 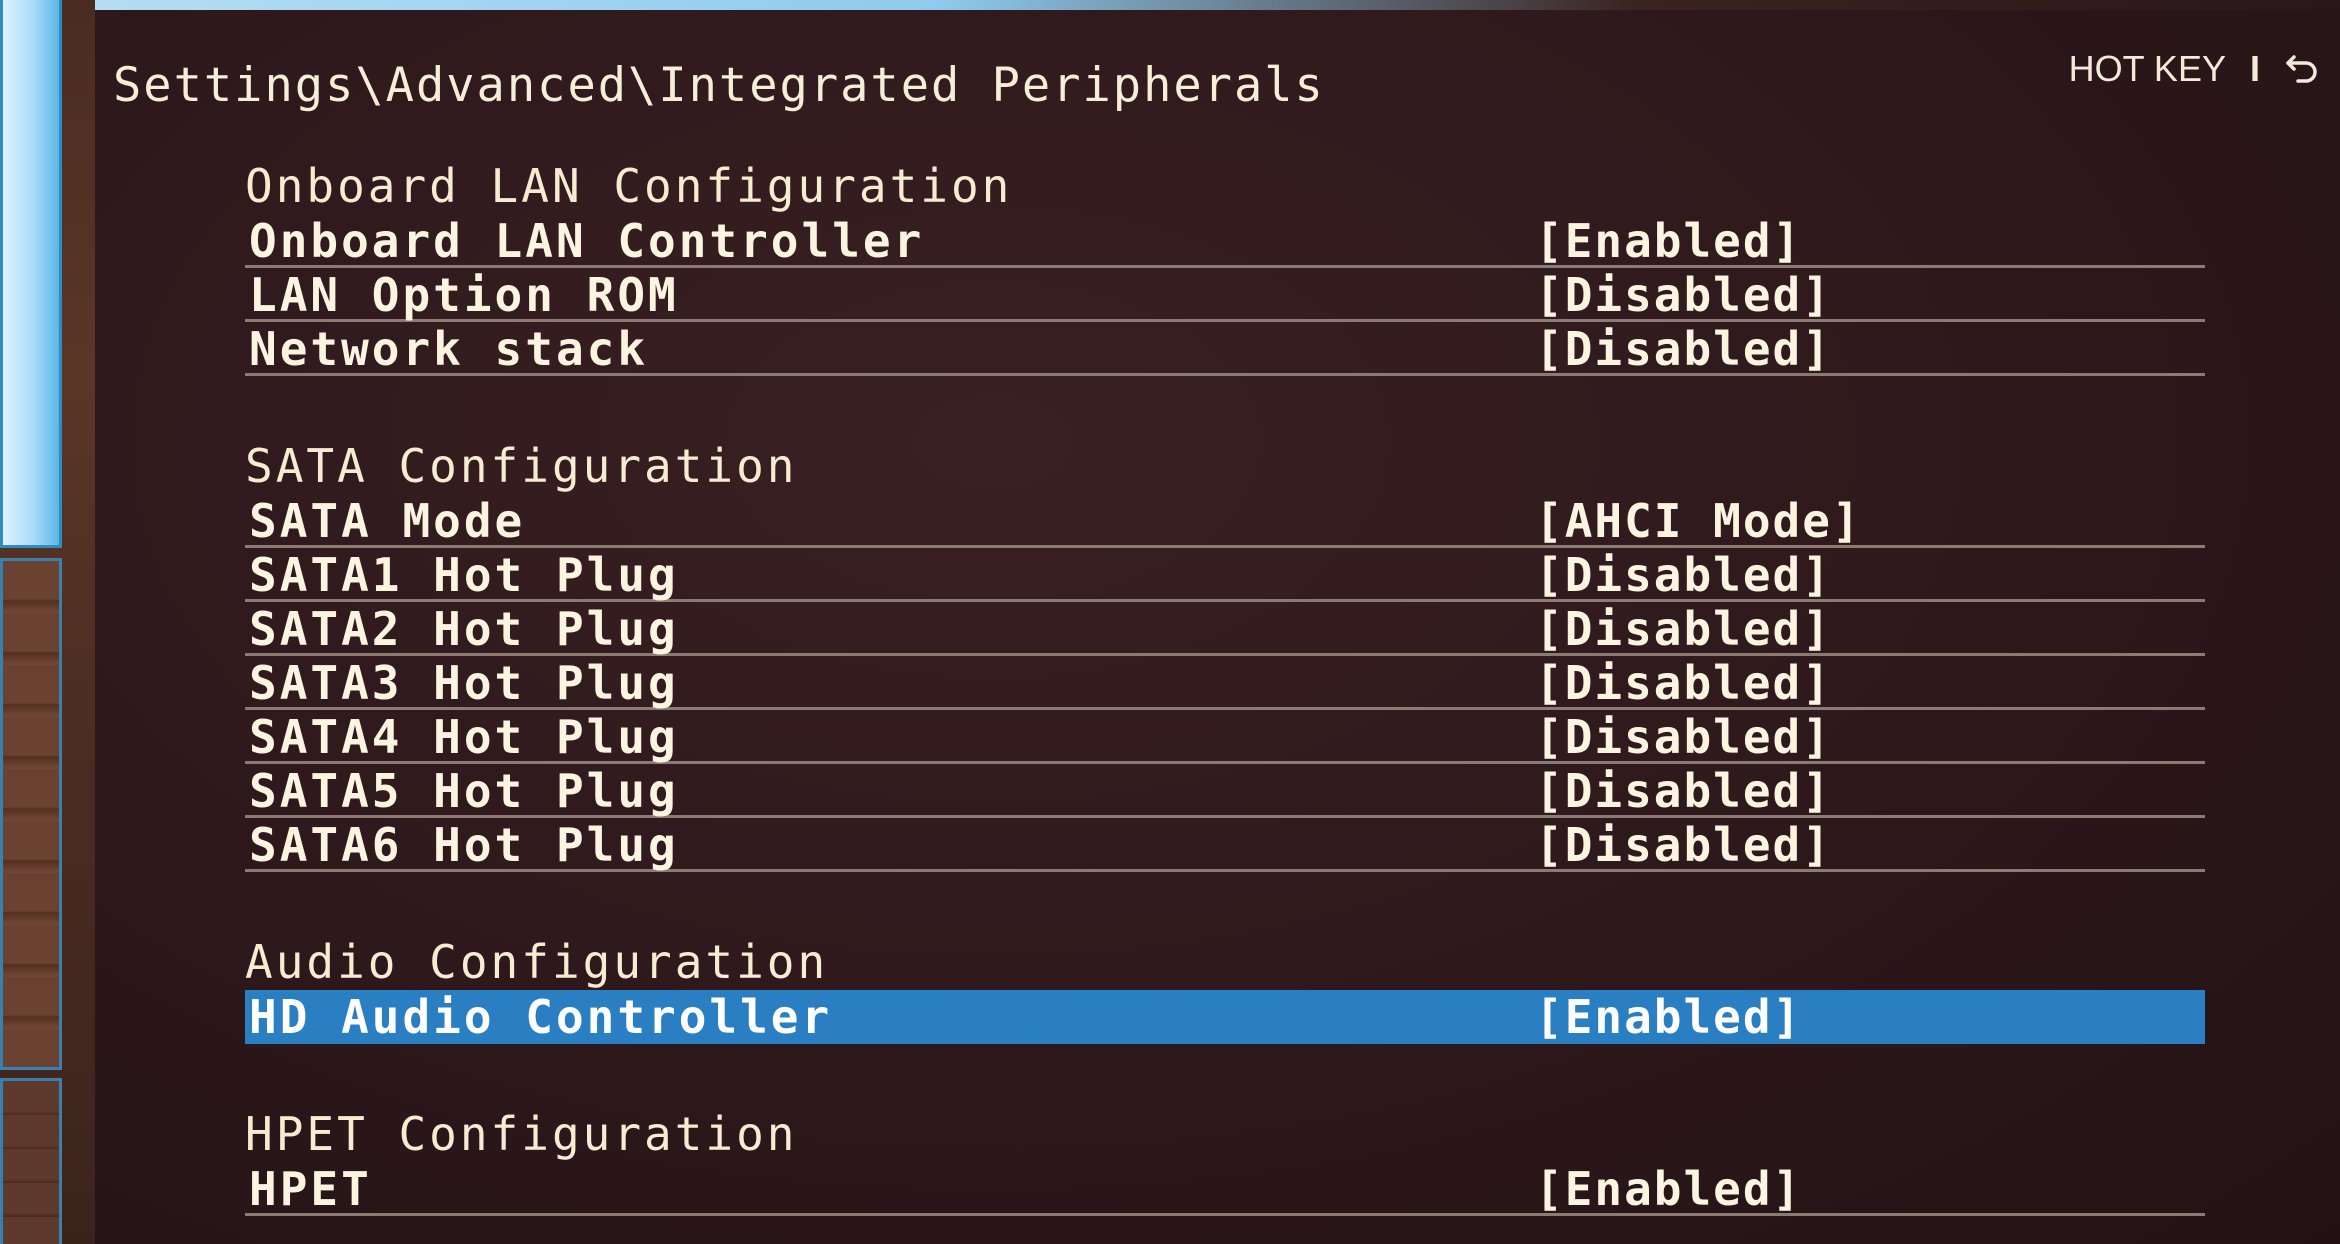 What do you see at coordinates (1225, 737) in the screenshot?
I see `setting-sata4-hot-plug: SATA4 Hot Plug [Disabled]` at bounding box center [1225, 737].